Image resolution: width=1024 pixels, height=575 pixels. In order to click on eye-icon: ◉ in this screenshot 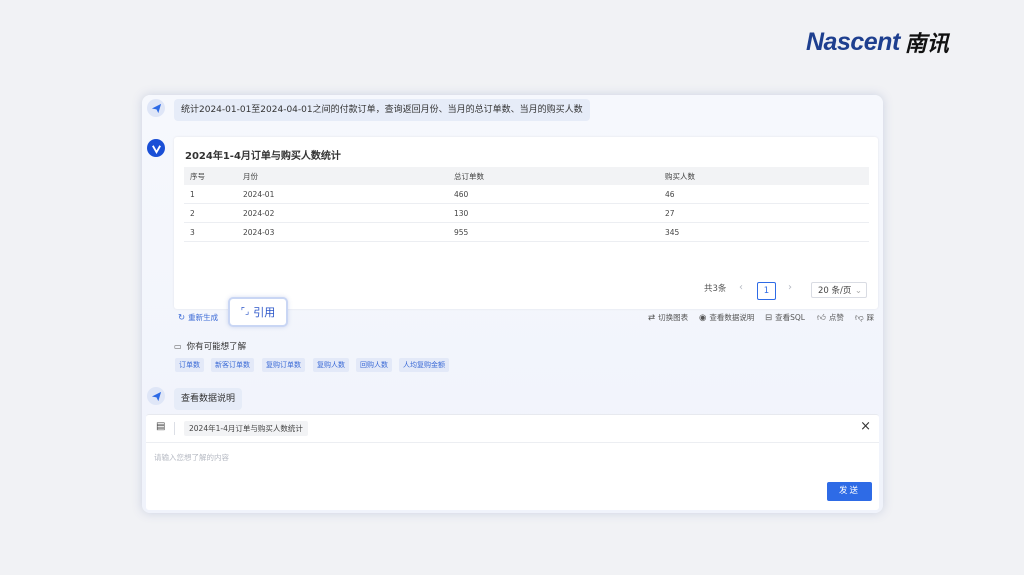, I will do `click(703, 317)`.